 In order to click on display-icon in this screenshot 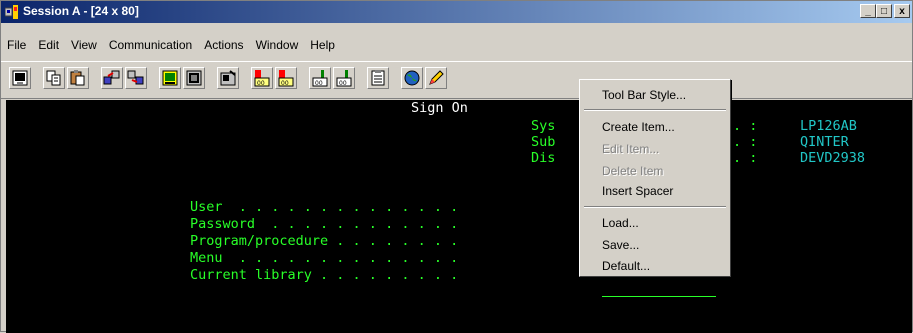, I will do `click(170, 78)`.